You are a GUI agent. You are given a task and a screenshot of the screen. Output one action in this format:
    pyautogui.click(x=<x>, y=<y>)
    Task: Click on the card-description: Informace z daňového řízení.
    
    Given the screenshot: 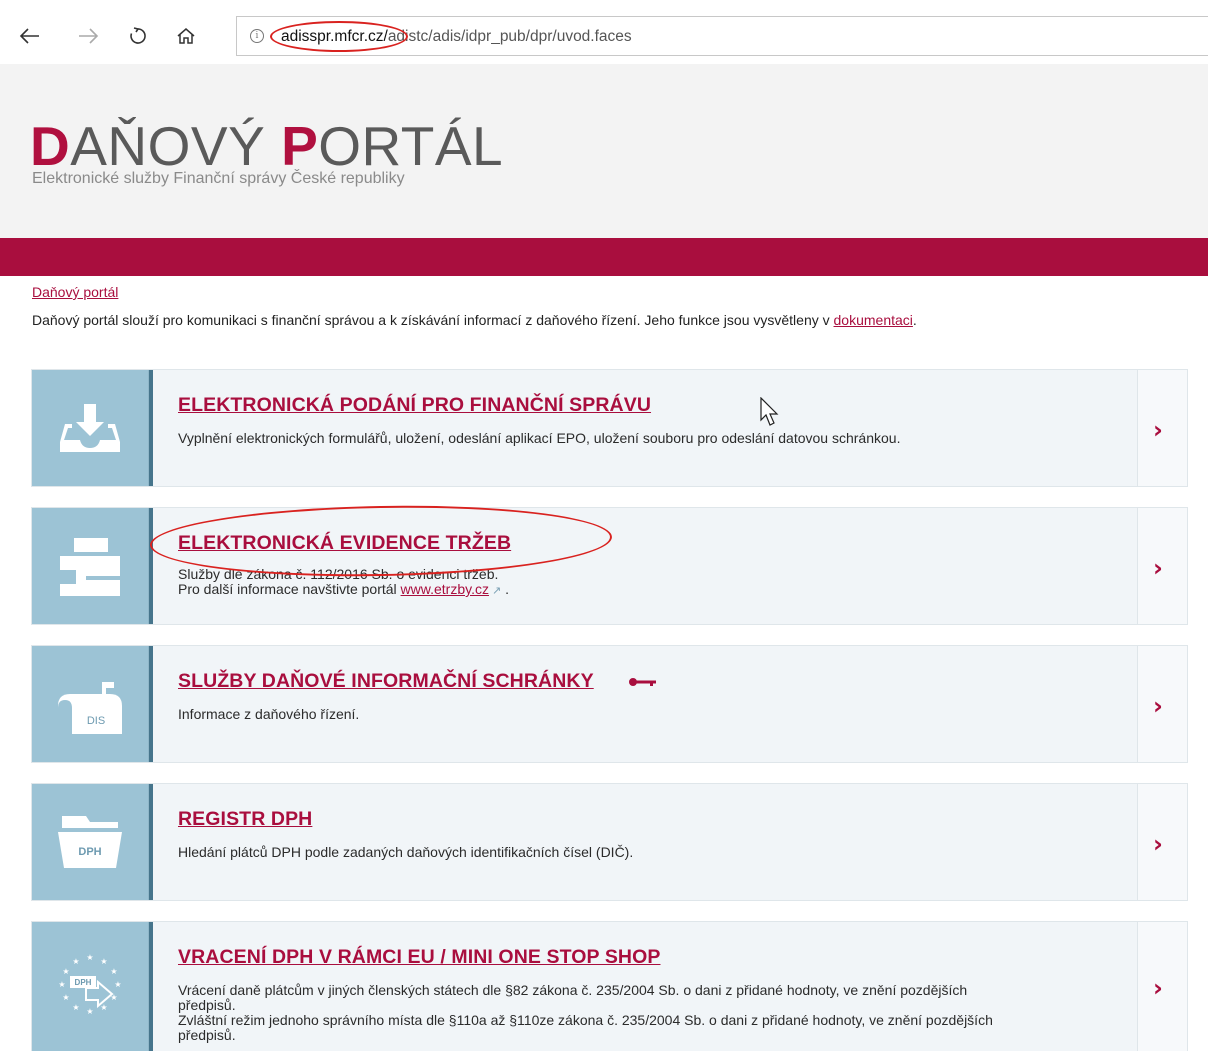 What is the action you would take?
    pyautogui.click(x=269, y=714)
    